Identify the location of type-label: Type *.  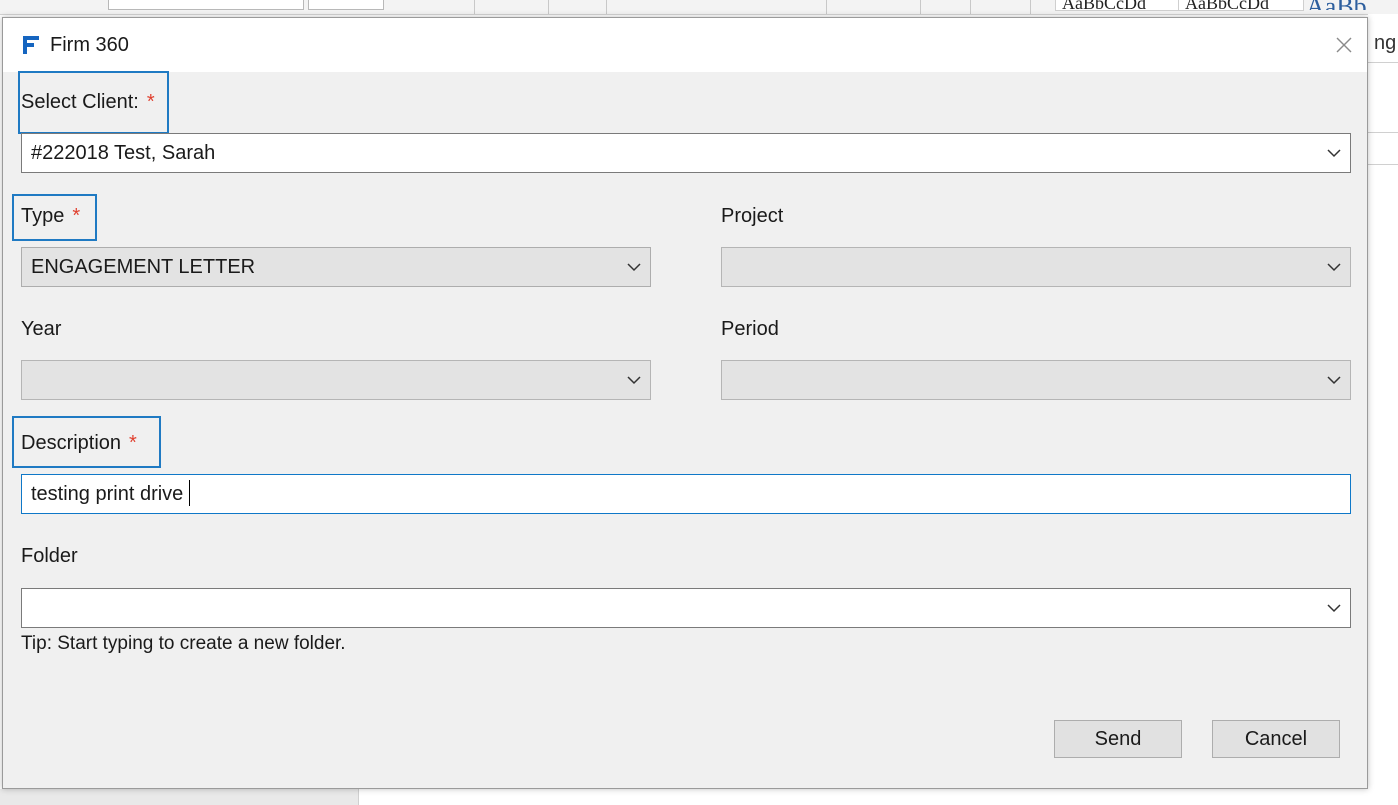
(51, 216).